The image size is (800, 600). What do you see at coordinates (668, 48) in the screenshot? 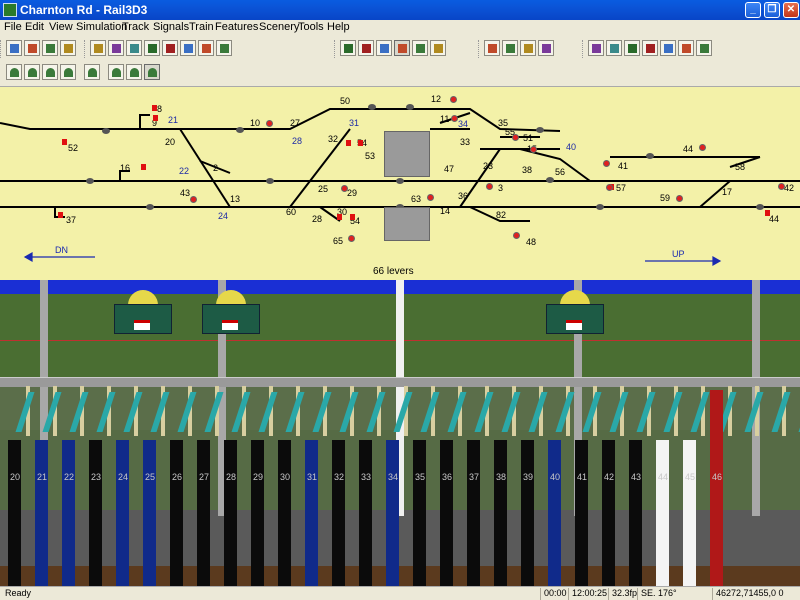
I see `view5-icon` at bounding box center [668, 48].